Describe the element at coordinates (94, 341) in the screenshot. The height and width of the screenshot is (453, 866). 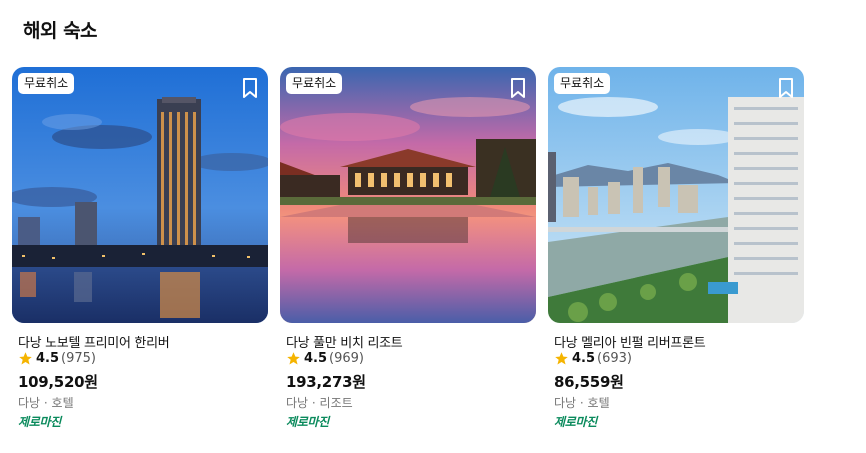
I see `hotel-name: 다낭 노보텔 프리미어 한리버` at that location.